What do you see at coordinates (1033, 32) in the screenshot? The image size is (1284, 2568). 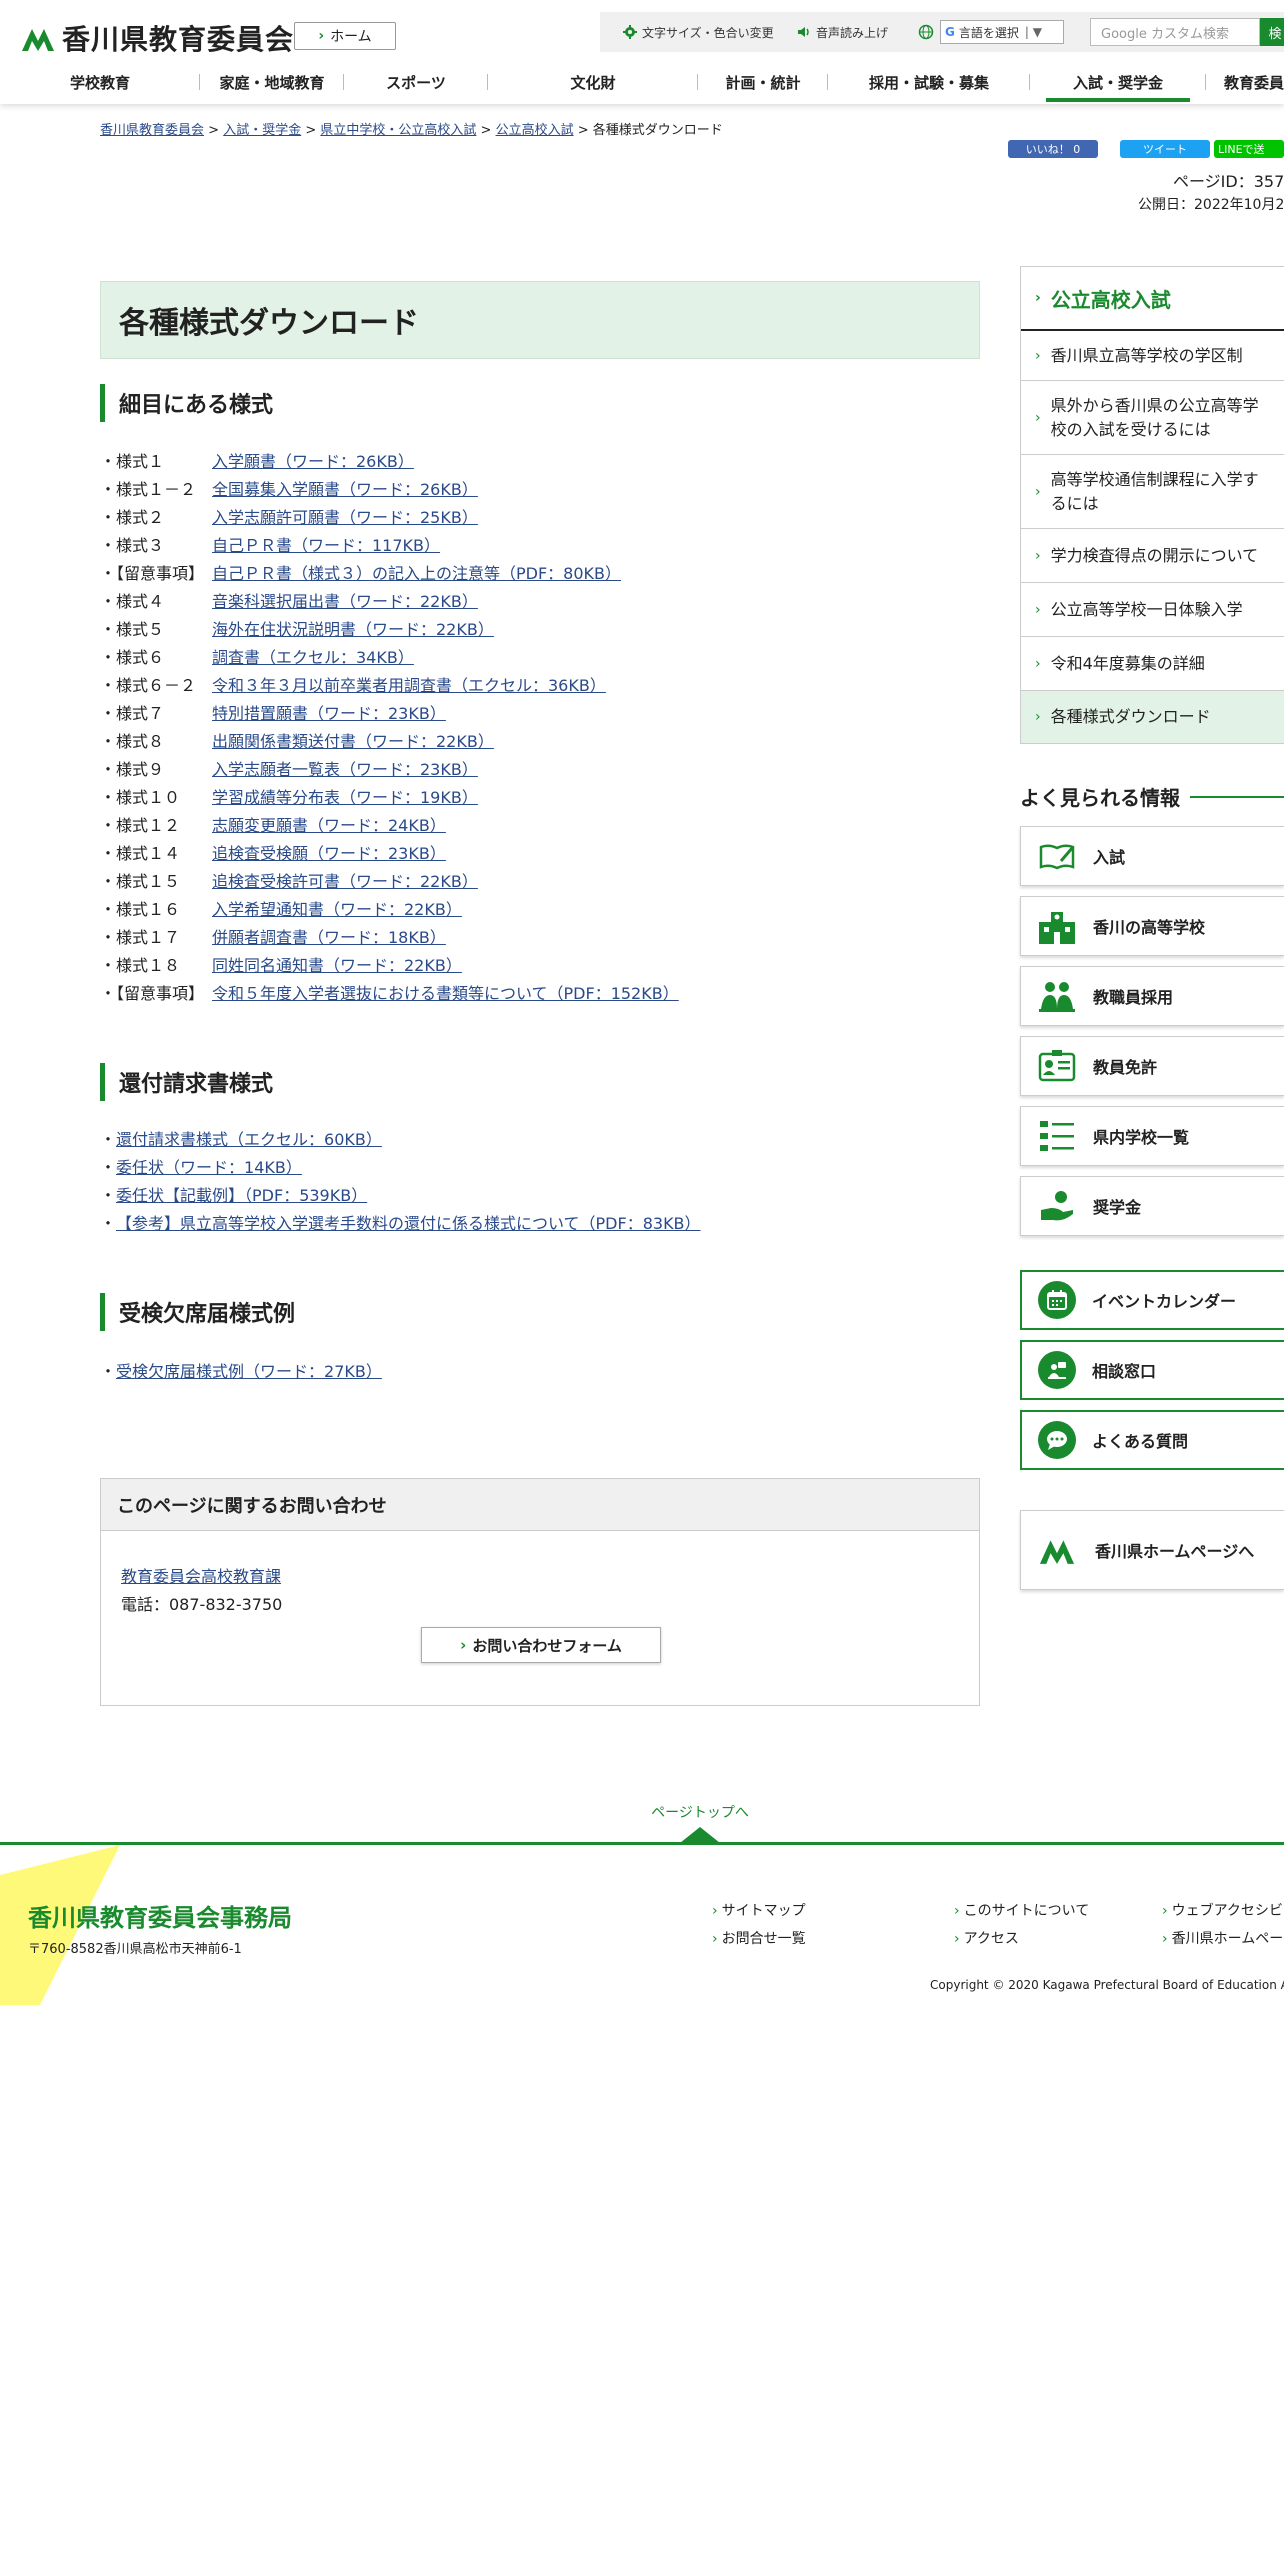 I see `dropdown-arrow-icon: | ▼` at bounding box center [1033, 32].